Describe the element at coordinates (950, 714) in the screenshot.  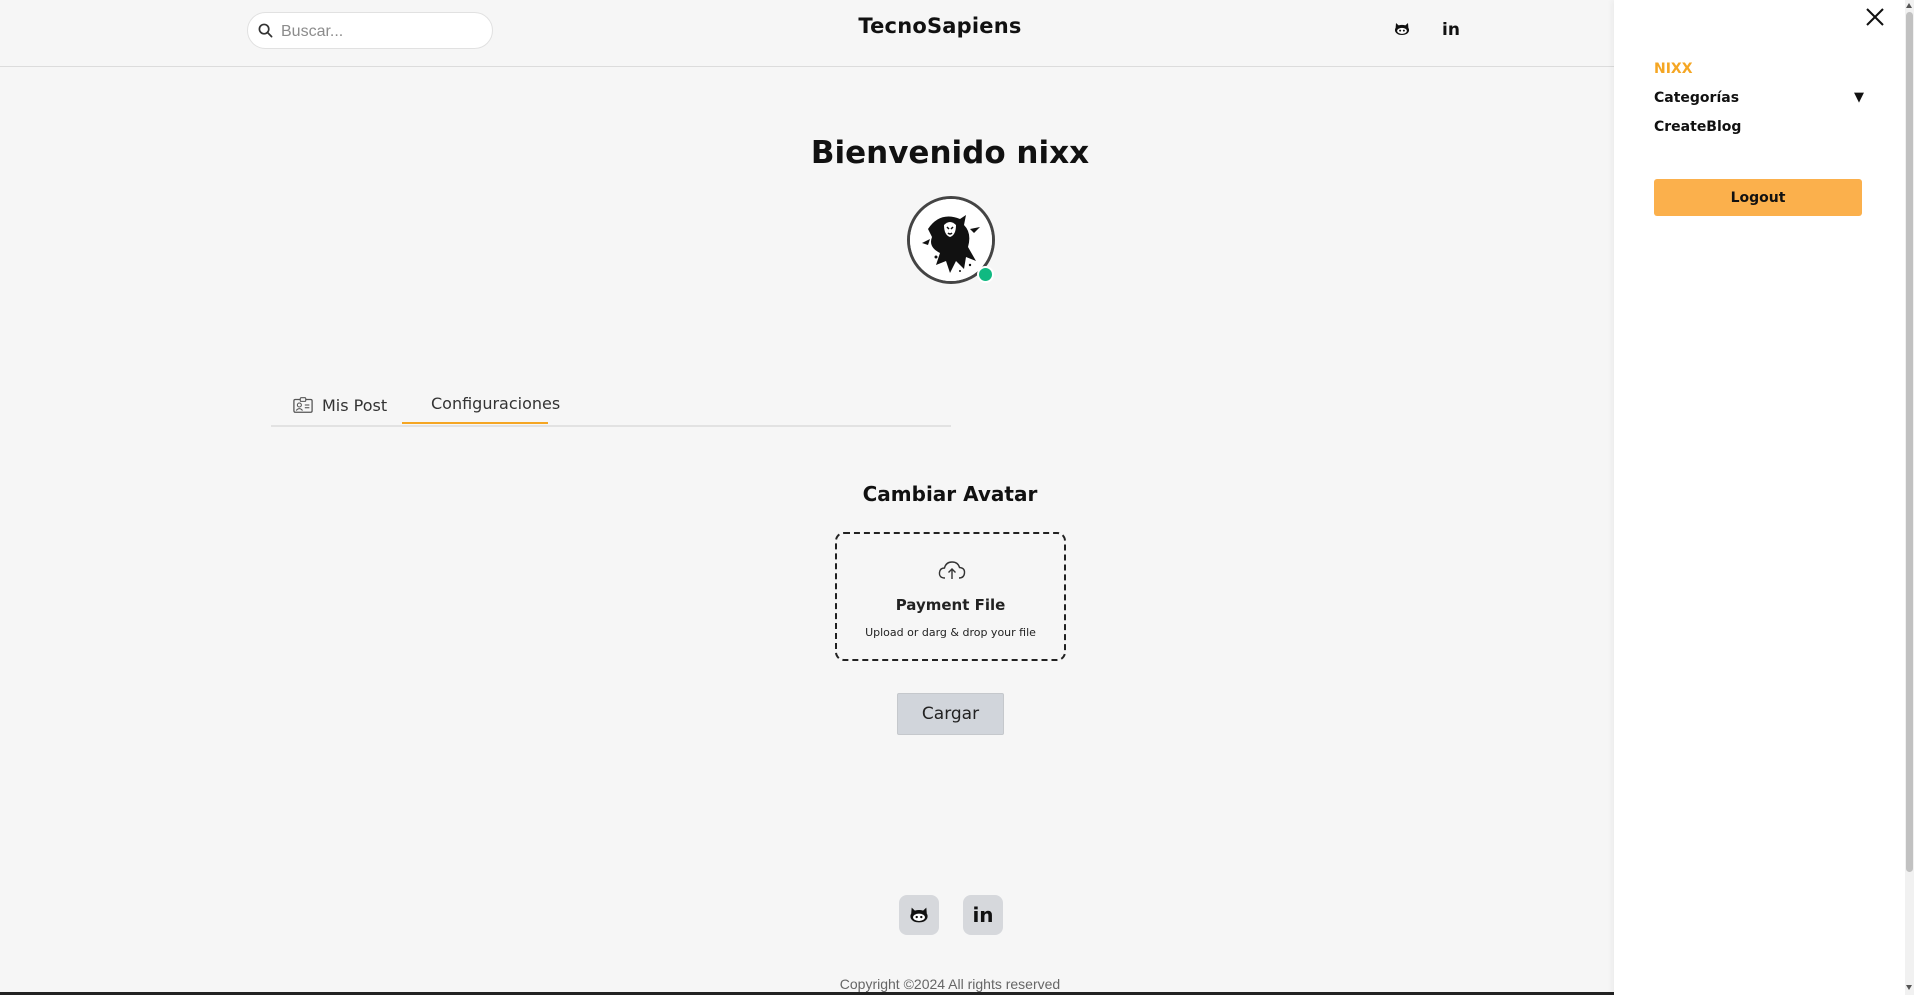
I see `upload-button: Cargar` at that location.